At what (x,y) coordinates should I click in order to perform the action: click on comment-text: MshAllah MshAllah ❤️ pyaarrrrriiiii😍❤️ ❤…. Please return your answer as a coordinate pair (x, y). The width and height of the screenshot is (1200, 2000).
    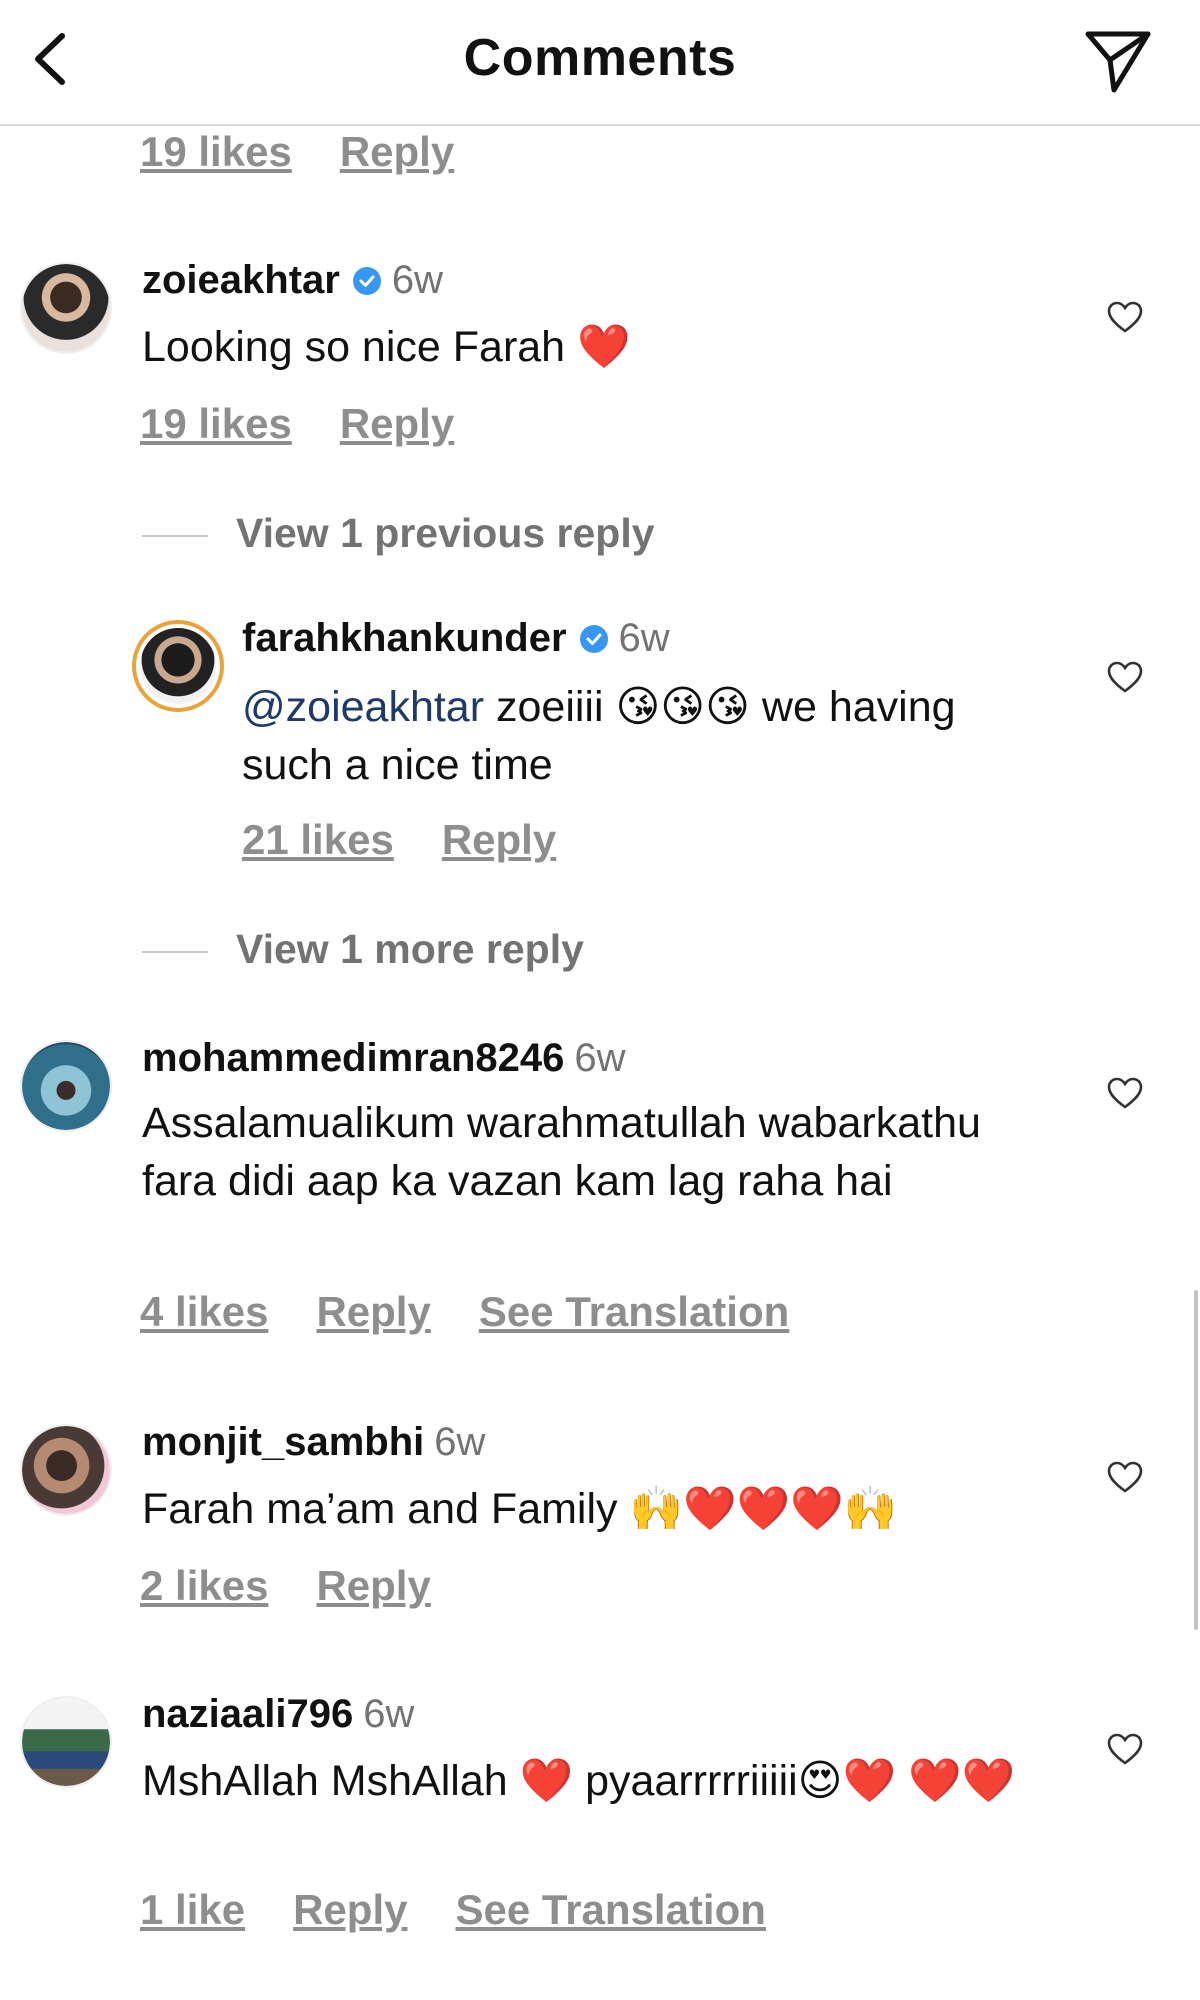
    Looking at the image, I should click on (579, 1781).